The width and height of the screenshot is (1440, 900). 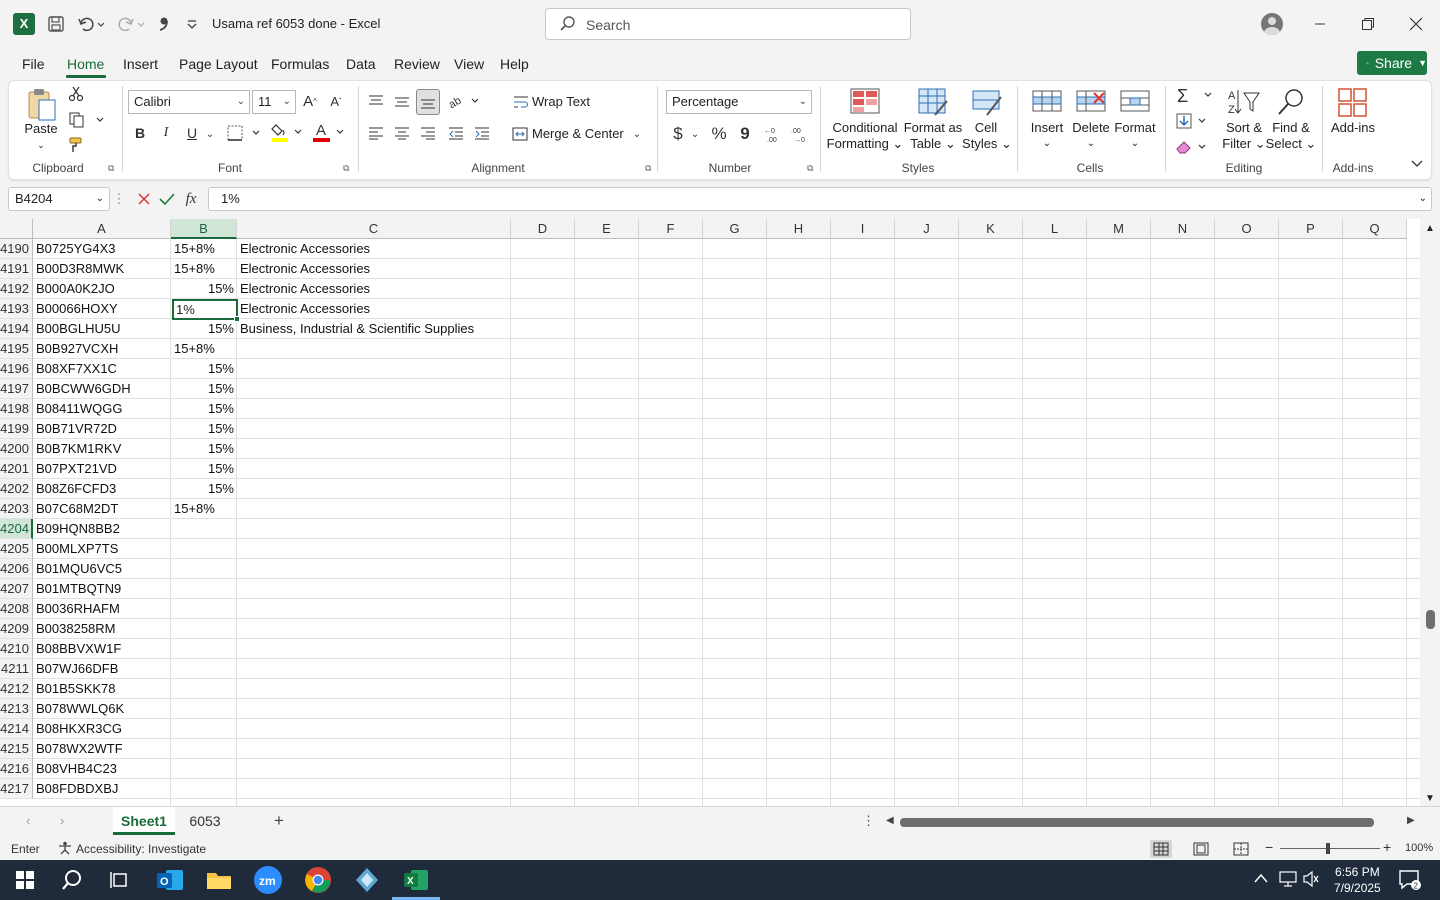 I want to click on zoom-in-icon: +, so click(x=1387, y=847).